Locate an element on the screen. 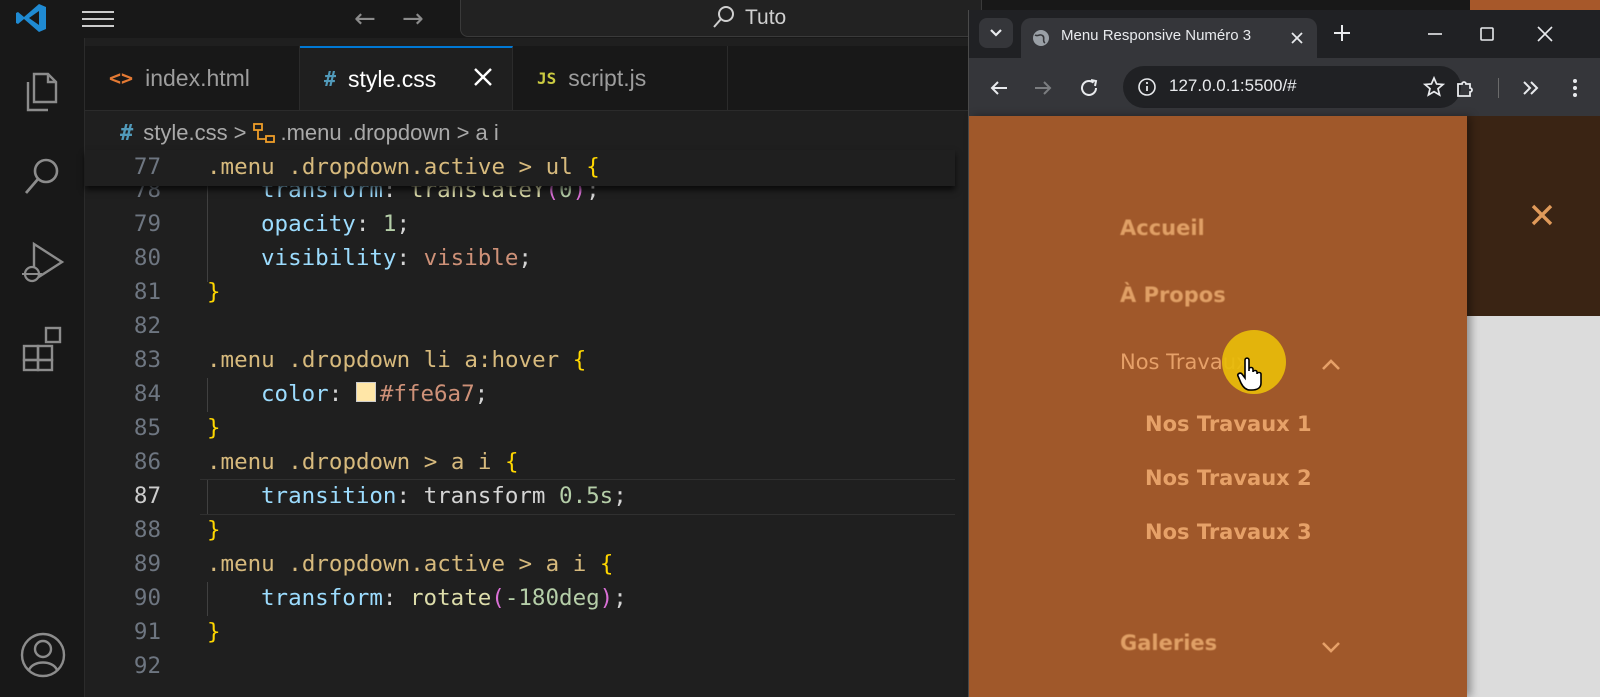  puzzle-icon is located at coordinates (1465, 88).